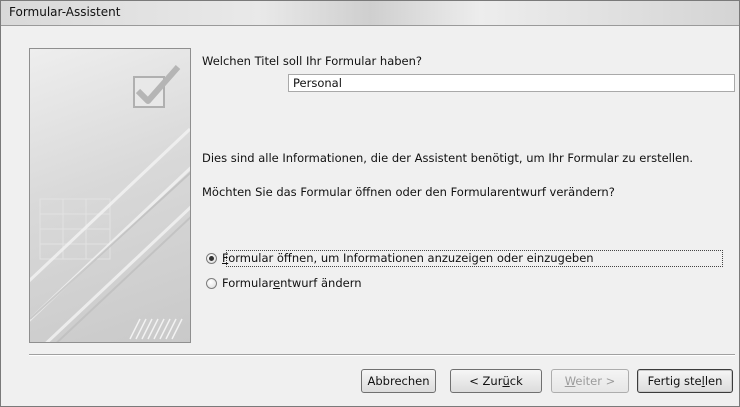  I want to click on finish-button: Fertig stellen, so click(685, 381).